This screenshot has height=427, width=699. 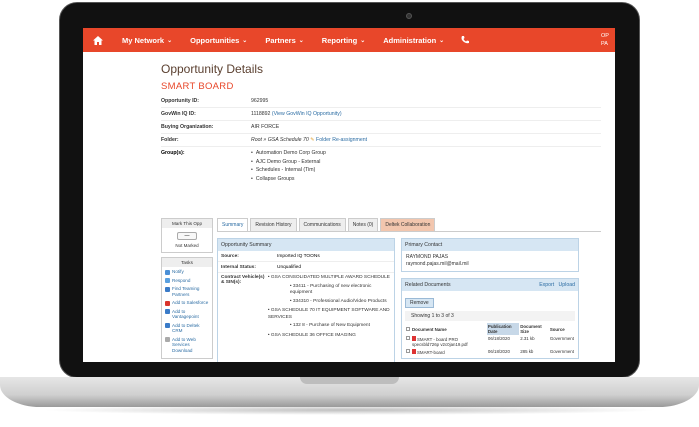 What do you see at coordinates (349, 380) in the screenshot?
I see `laptop-notch` at bounding box center [349, 380].